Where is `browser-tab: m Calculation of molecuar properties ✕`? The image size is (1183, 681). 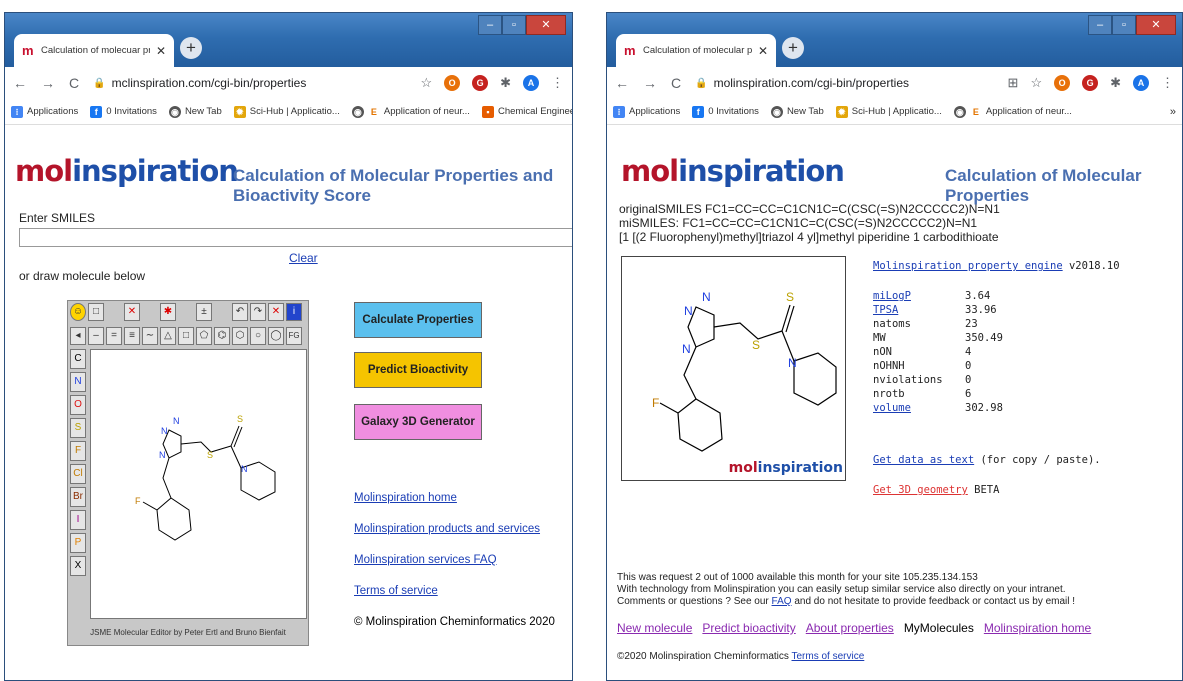
browser-tab: m Calculation of molecuar properties ✕ is located at coordinates (94, 50).